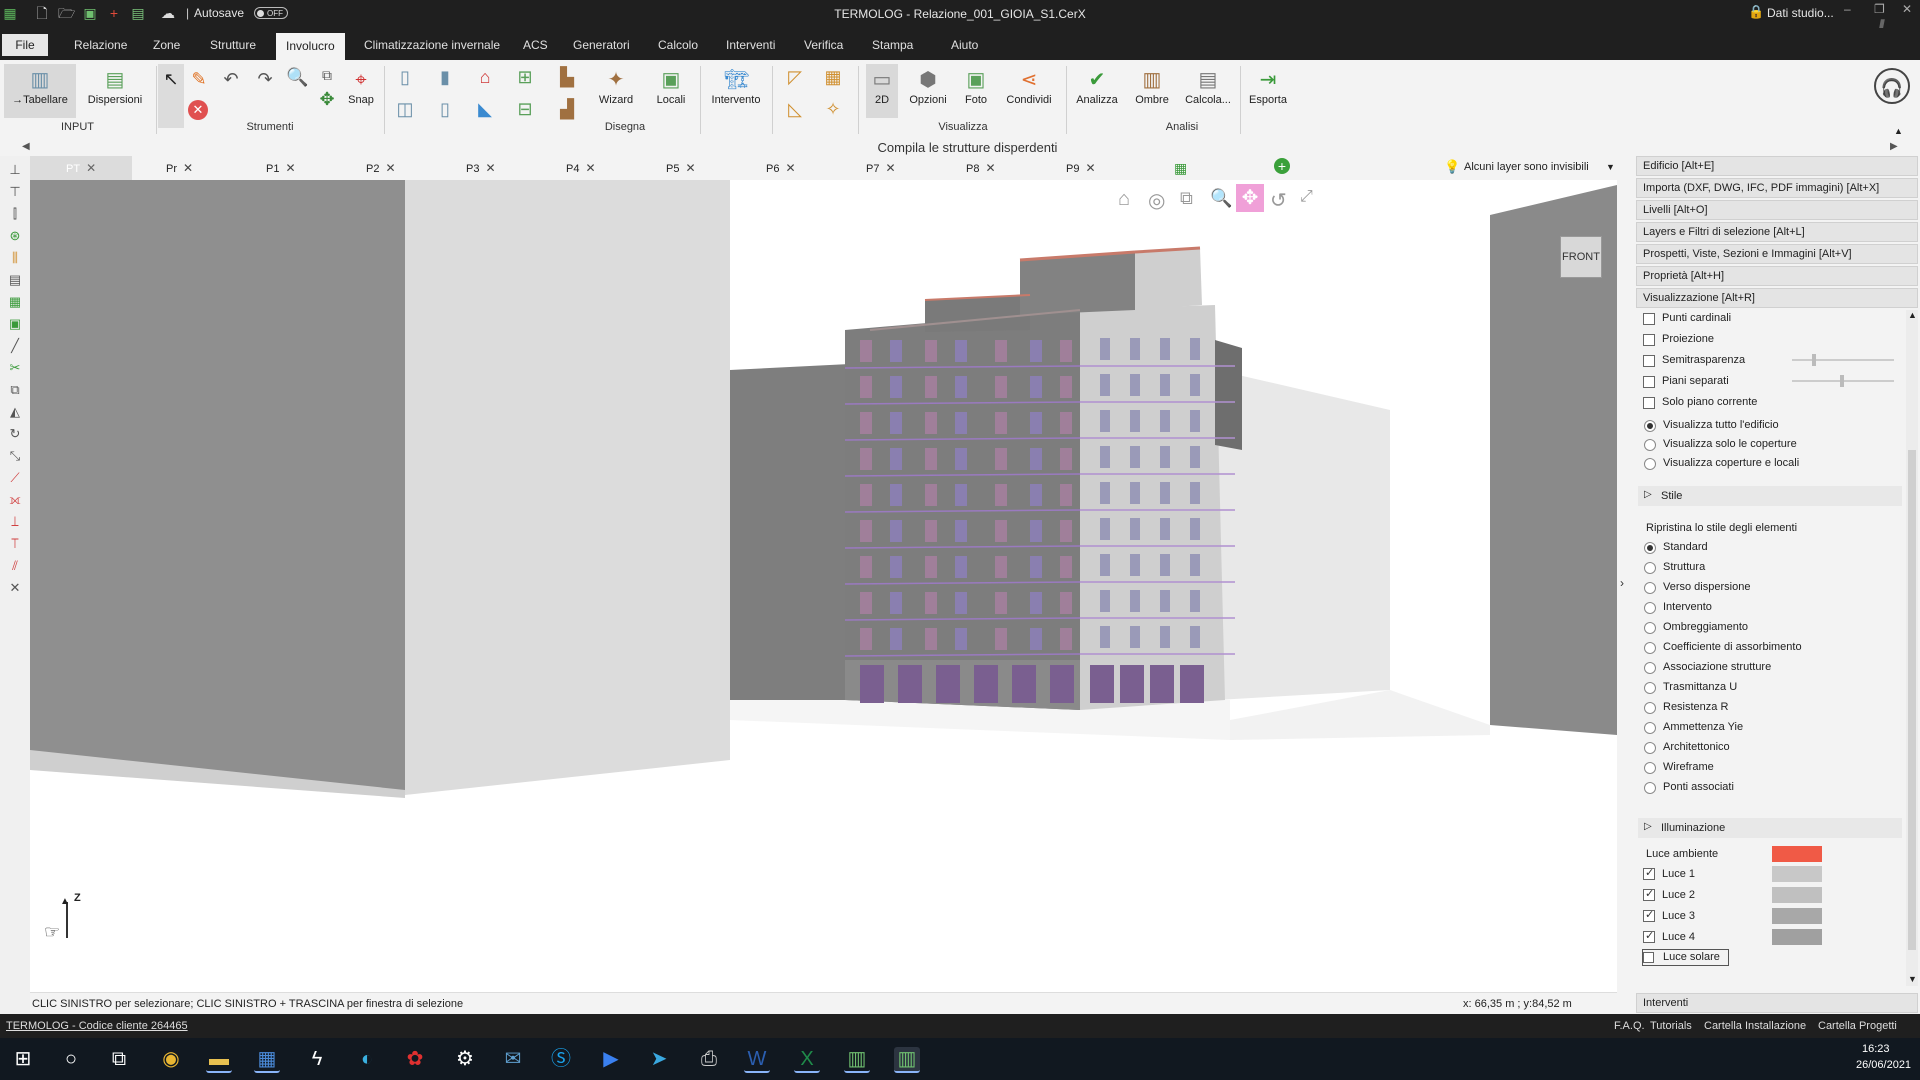 The width and height of the screenshot is (1920, 1080). What do you see at coordinates (1777, 298) in the screenshot?
I see `panel-visualizzazione: Visualizzazione [Alt+R]` at bounding box center [1777, 298].